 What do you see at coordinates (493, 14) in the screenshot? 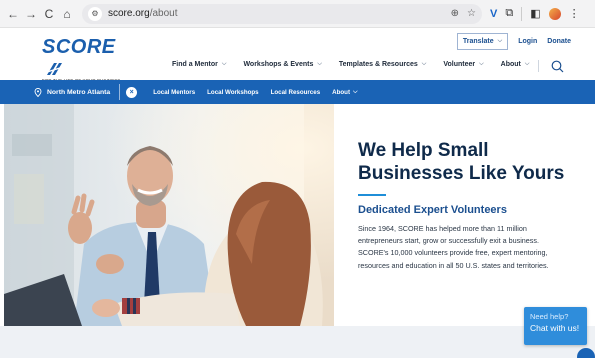
I see `extension-v-icon: V` at bounding box center [493, 14].